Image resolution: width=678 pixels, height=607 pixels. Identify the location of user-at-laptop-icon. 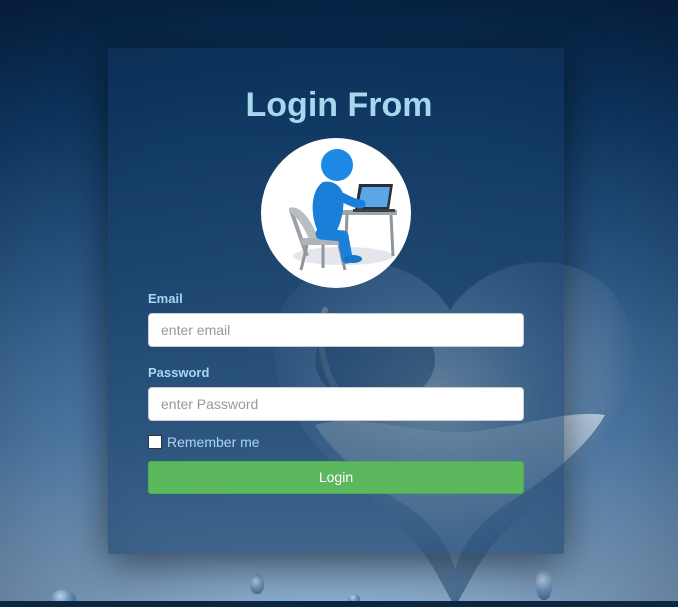
(336, 213).